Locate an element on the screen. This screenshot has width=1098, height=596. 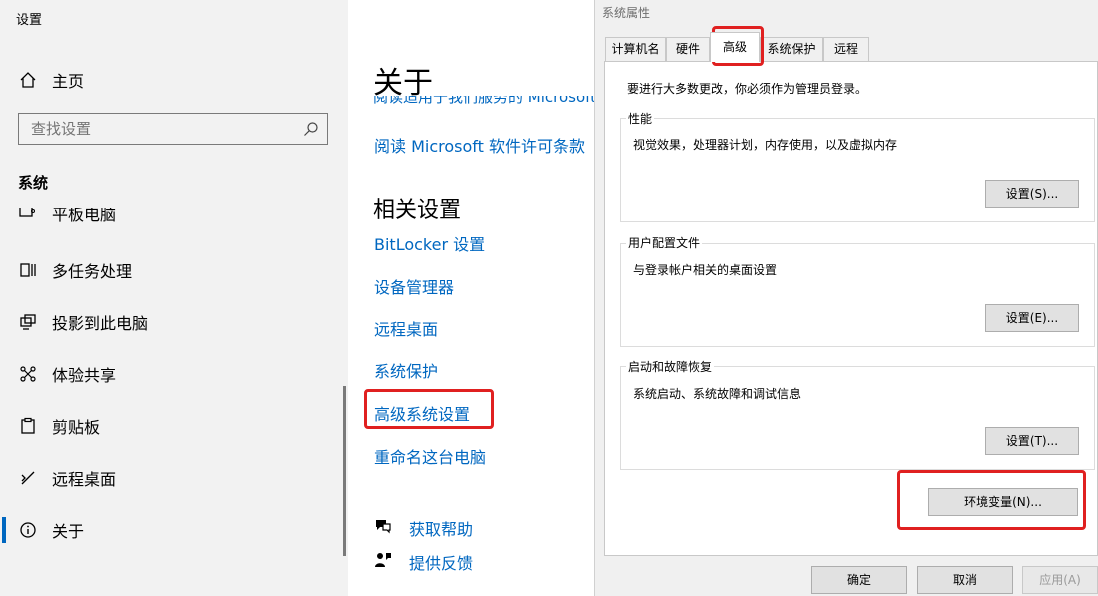
get-help-link: 获取帮助 is located at coordinates (441, 528).